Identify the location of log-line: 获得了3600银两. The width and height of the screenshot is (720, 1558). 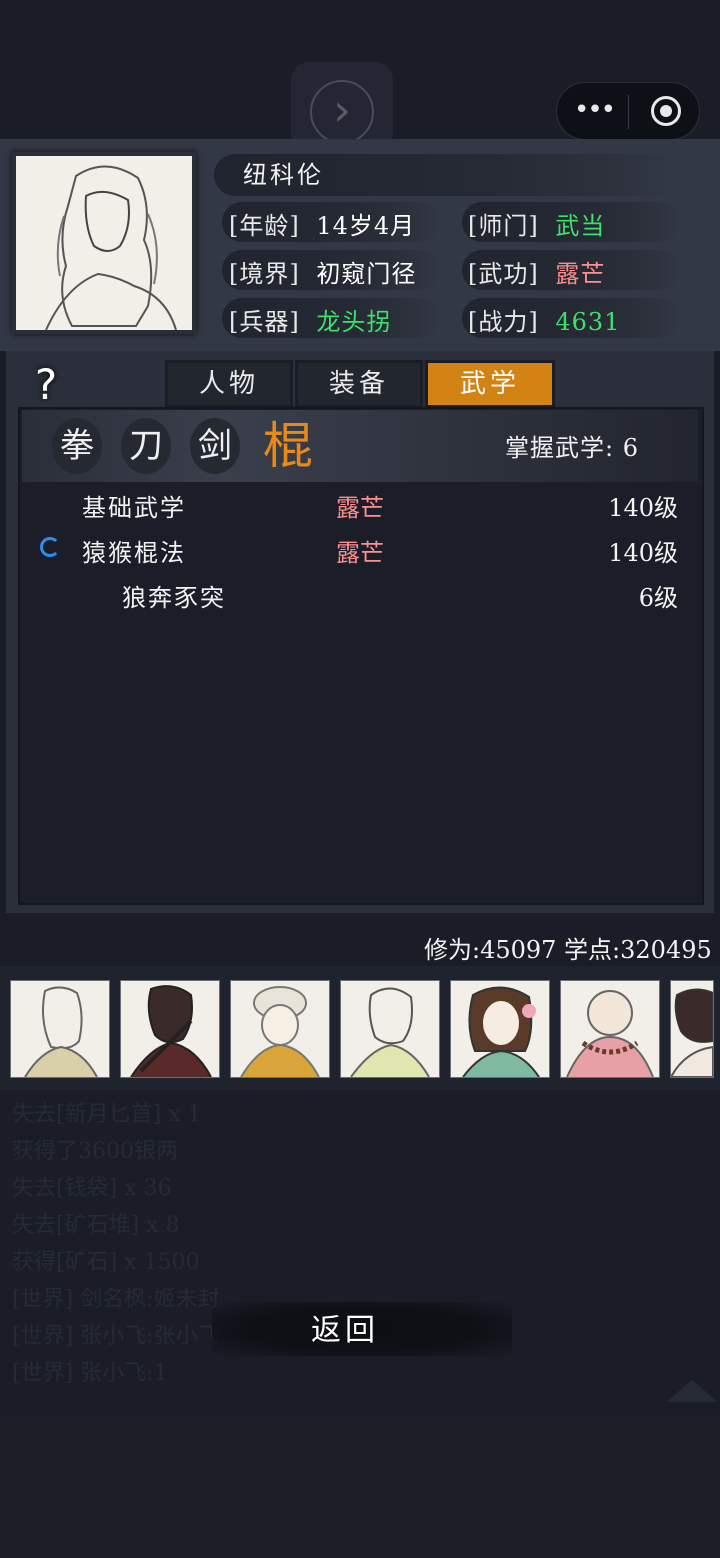
(95, 1151).